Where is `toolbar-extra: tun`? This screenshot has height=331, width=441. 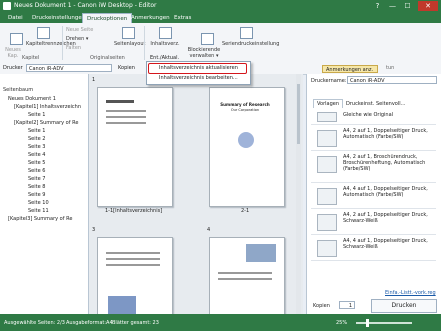 toolbar-extra: tun is located at coordinates (390, 68).